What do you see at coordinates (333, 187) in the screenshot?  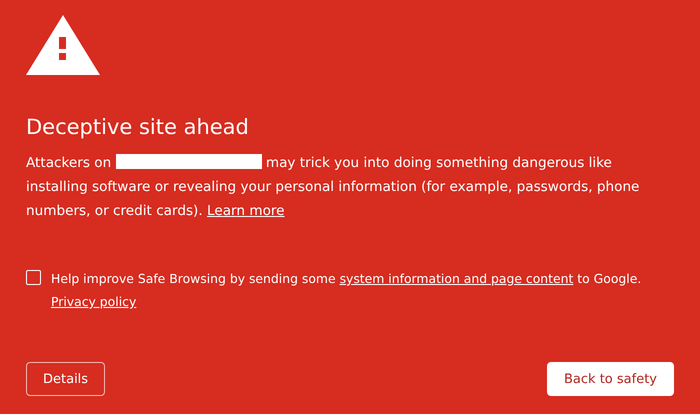 I see `warning-message: Attackers on may trick you into doing something dangerous like installing software or revealing your personal information (for example, passwords, phone numbers, or credit cards). Learn more` at bounding box center [333, 187].